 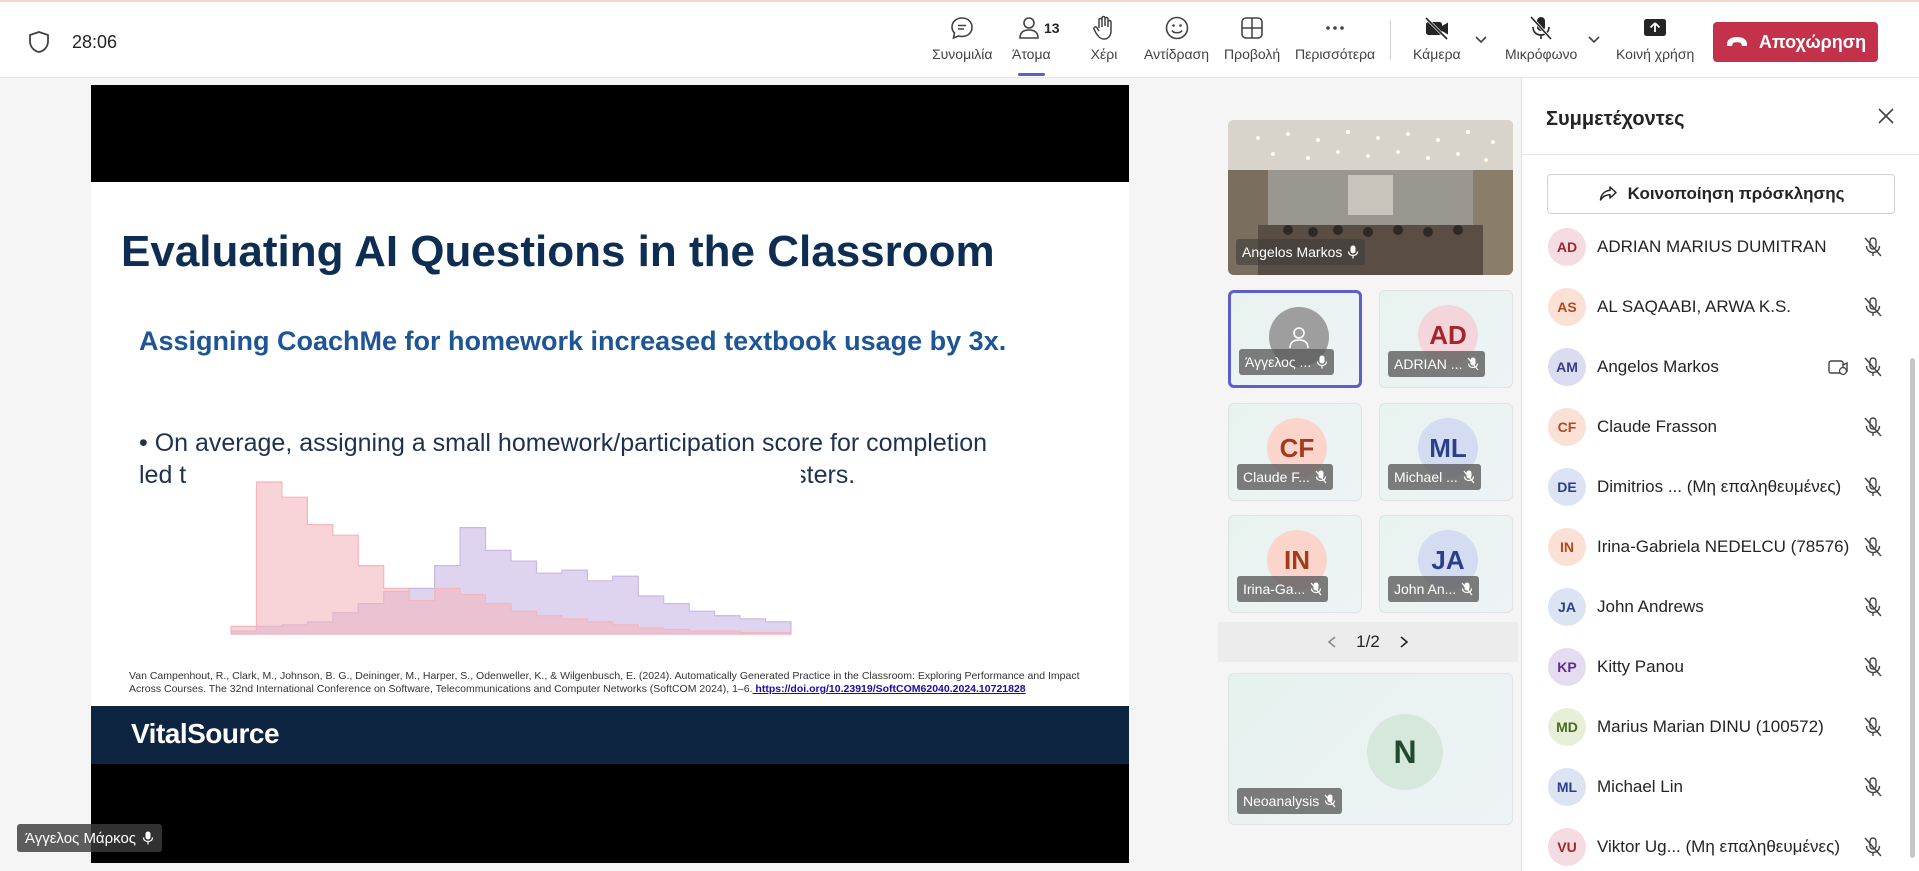 I want to click on avatar: ML, so click(x=1567, y=787).